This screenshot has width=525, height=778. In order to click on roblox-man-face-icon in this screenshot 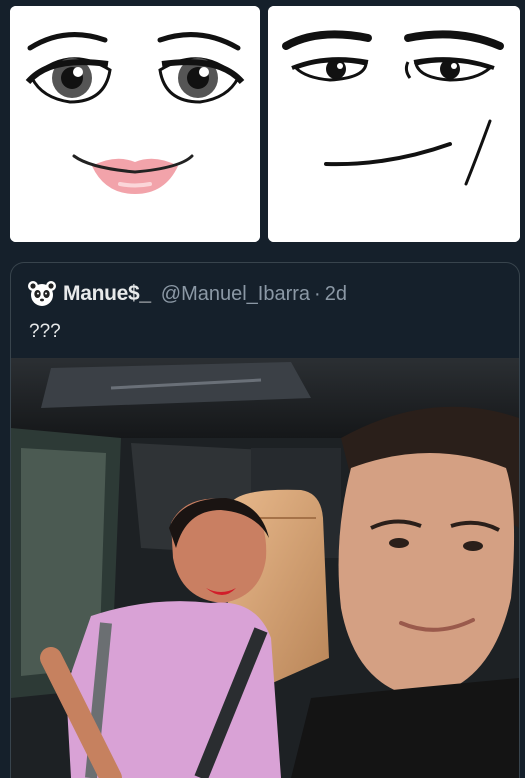, I will do `click(394, 124)`.